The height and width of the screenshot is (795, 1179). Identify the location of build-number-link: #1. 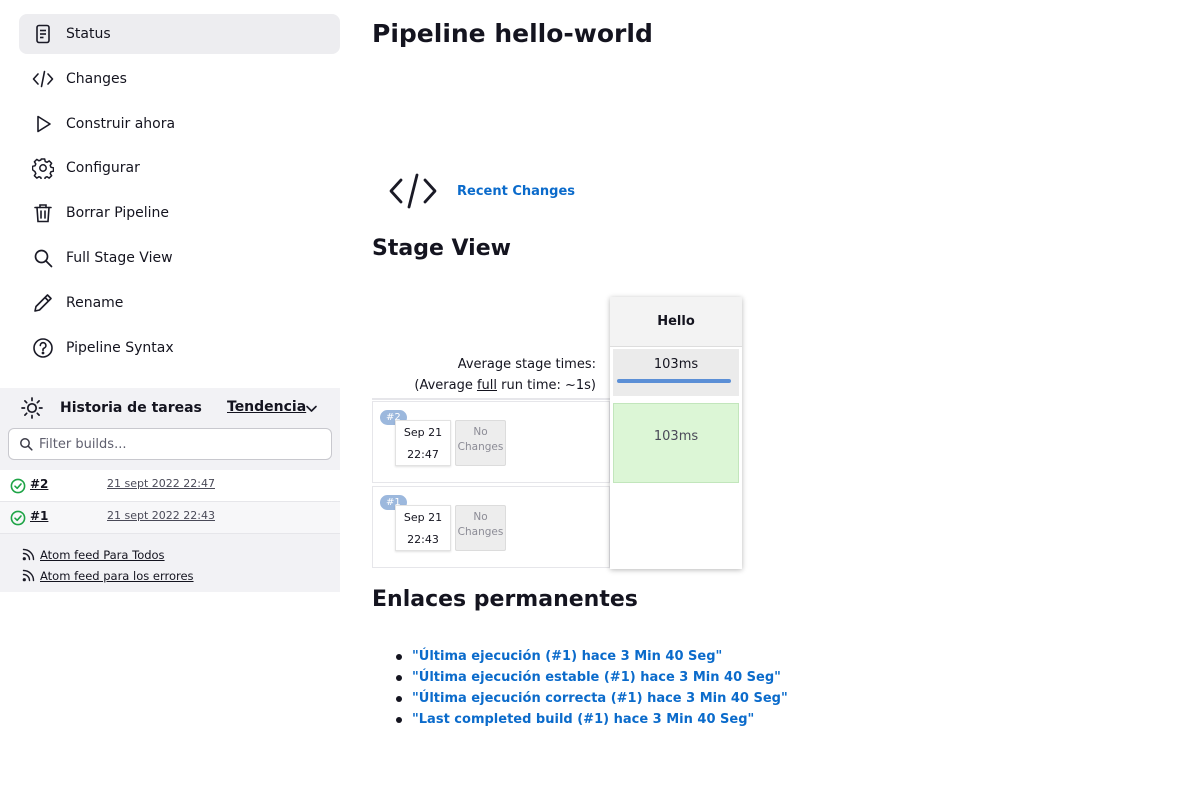
(39, 516).